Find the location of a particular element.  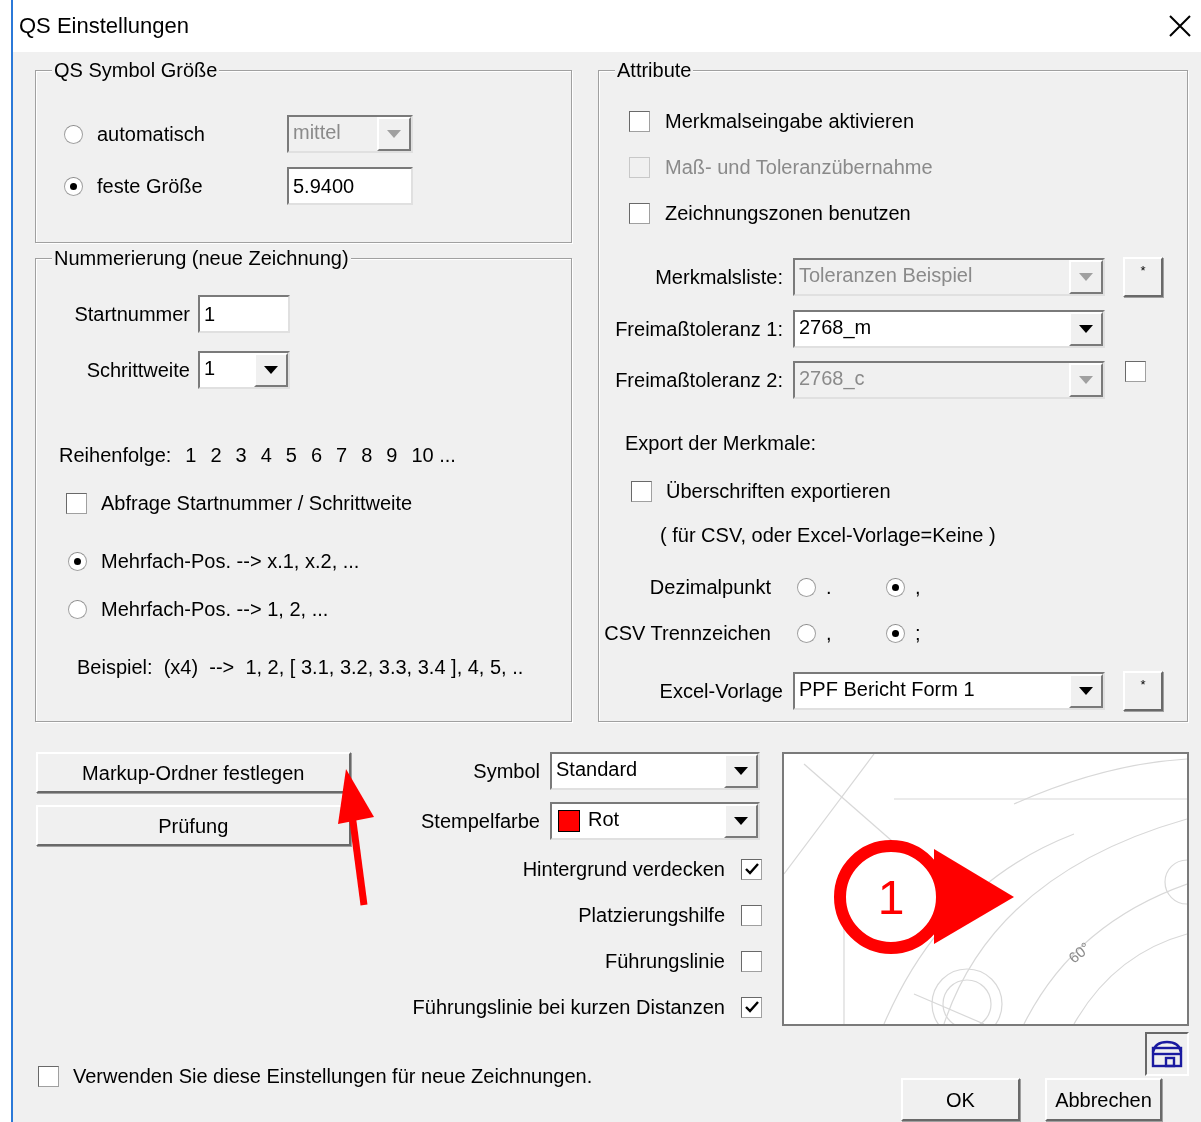

field-label: Symbol is located at coordinates (506, 771).